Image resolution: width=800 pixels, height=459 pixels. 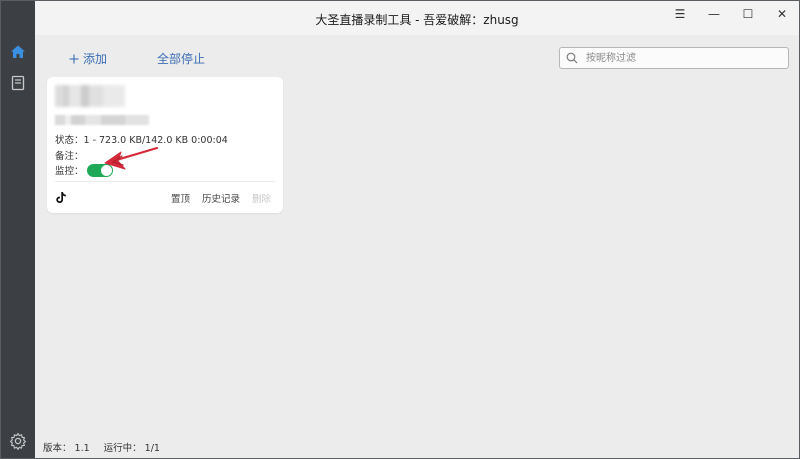 What do you see at coordinates (141, 140) in the screenshot?
I see `status-text: 状态：1 - 723.0 KB/142.0 KB 0:00:04` at bounding box center [141, 140].